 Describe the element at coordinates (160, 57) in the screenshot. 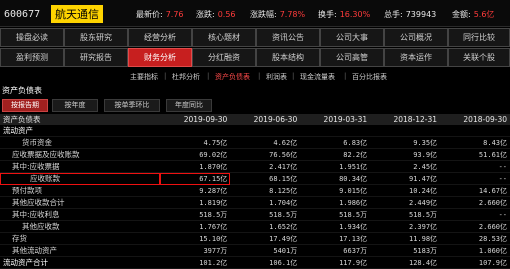

I see `nav-item-active: 财务分析` at that location.